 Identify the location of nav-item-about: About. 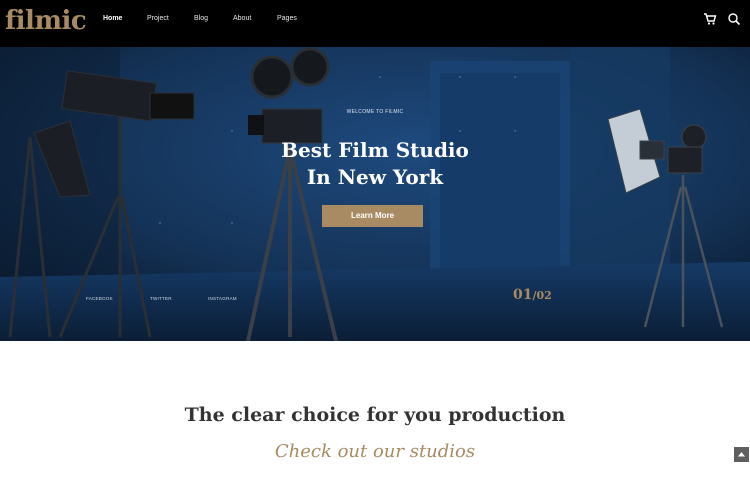
(242, 21).